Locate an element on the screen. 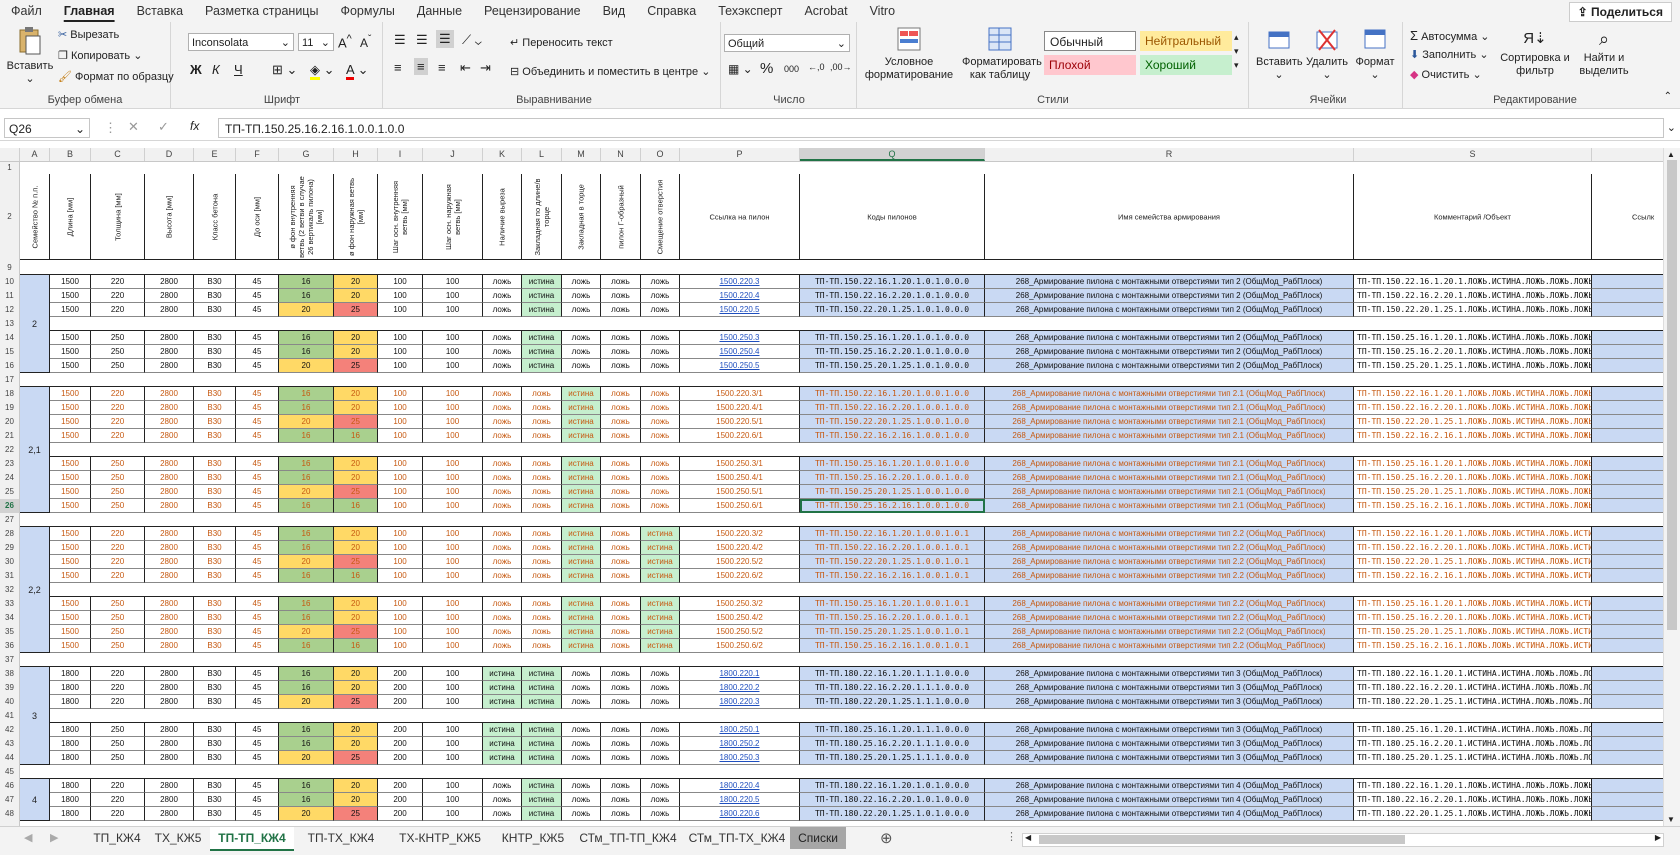  menu-item: Справка is located at coordinates (671, 11).